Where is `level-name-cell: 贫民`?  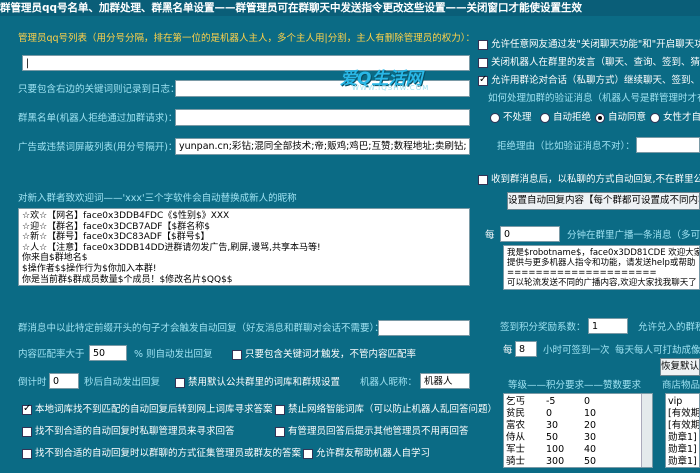 level-name-cell: 贫民 is located at coordinates (516, 413).